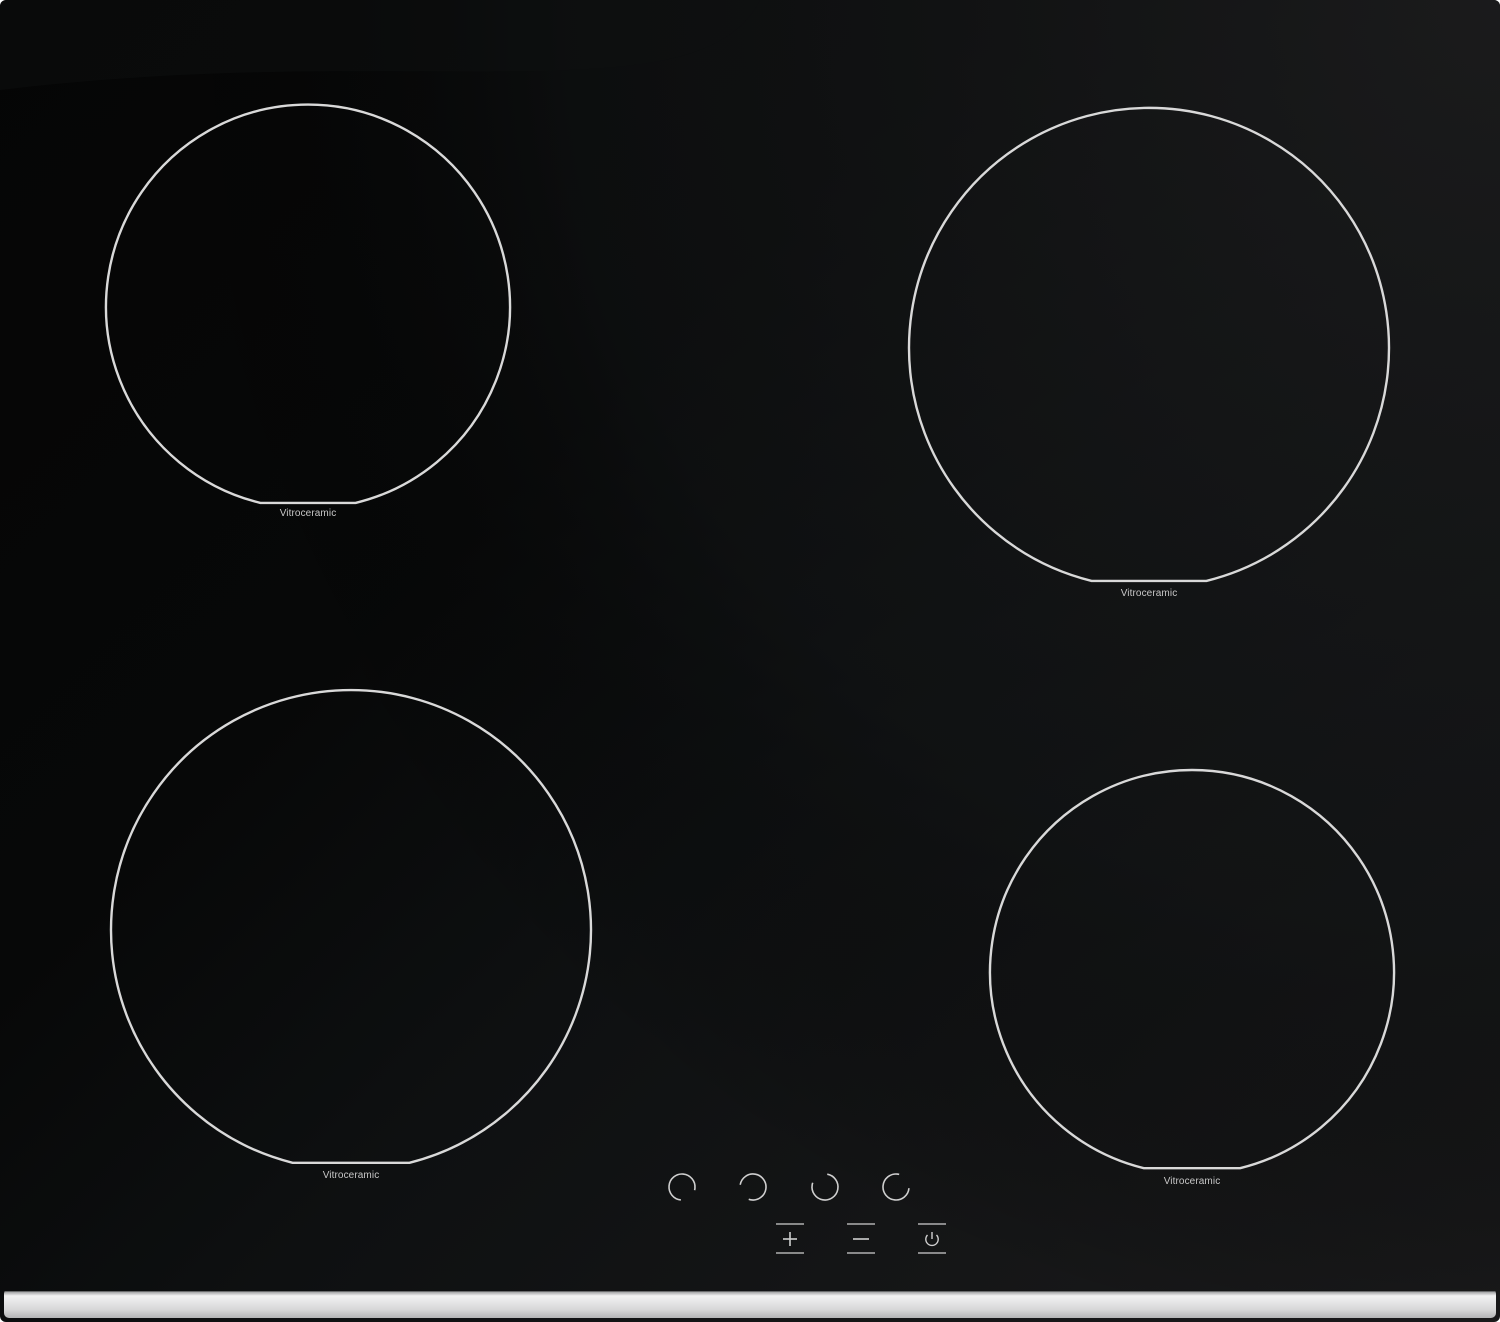 The image size is (1500, 1322). I want to click on zone-selector-rear-left, so click(753, 1187).